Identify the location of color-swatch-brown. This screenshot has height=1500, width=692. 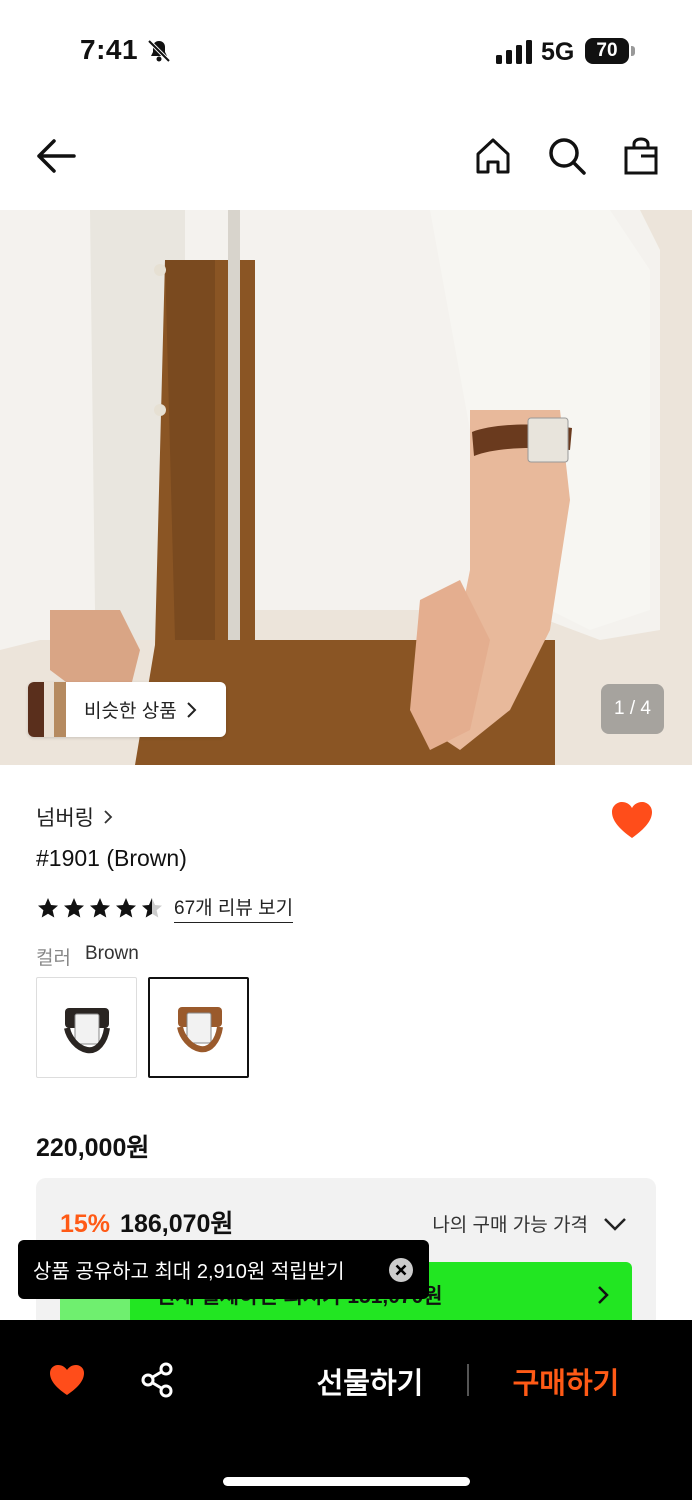
(198, 1027).